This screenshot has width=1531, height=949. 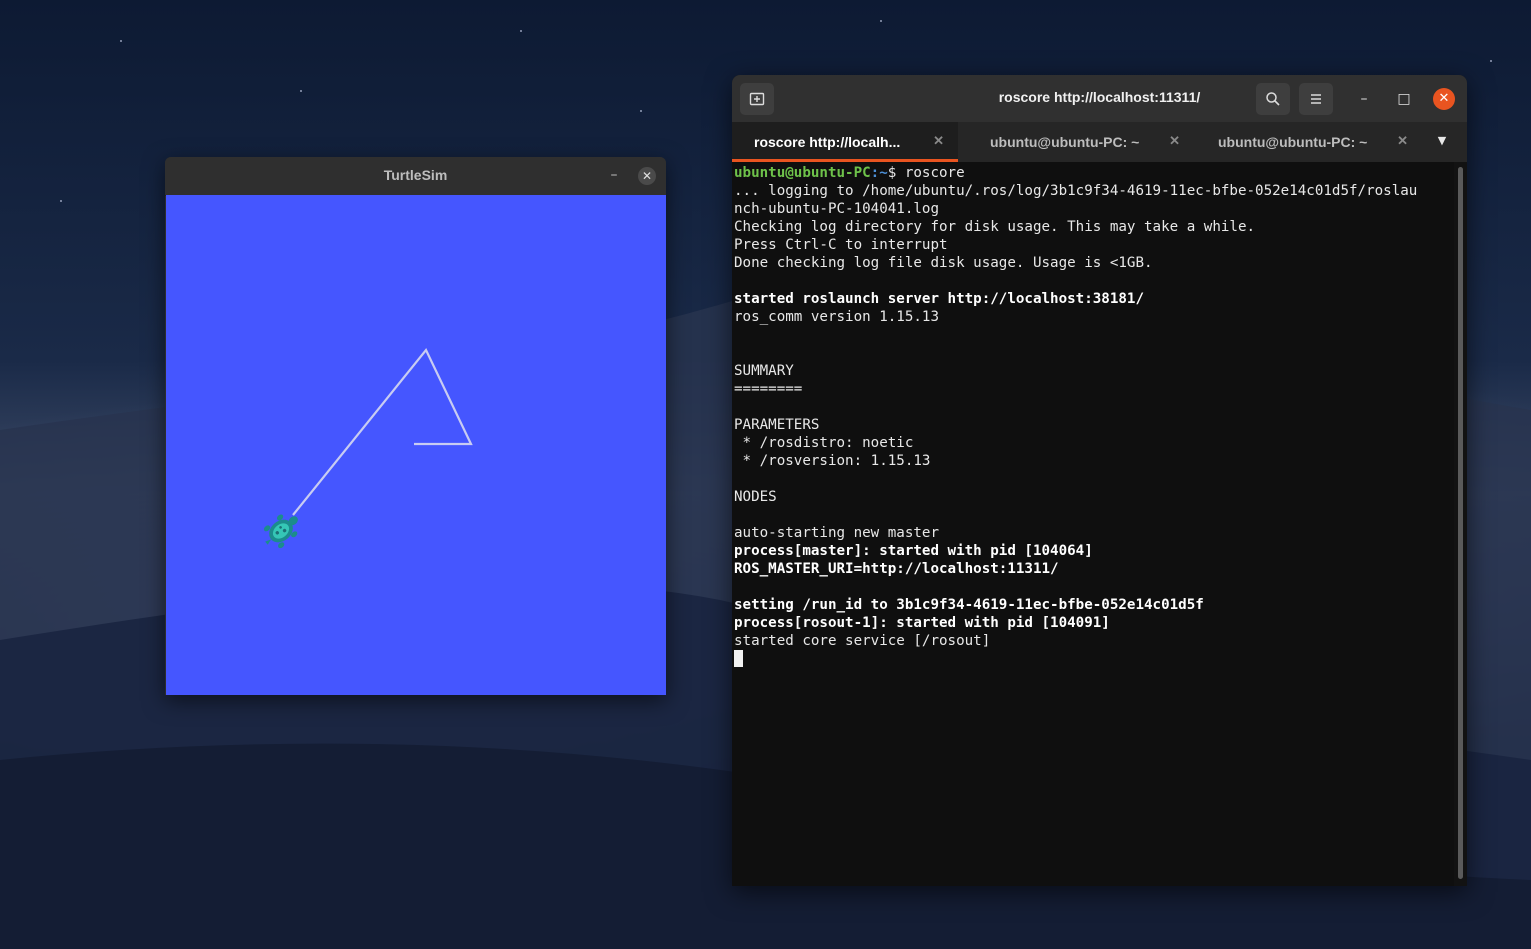 I want to click on terminal-line: auto-starting new master, so click(x=836, y=533).